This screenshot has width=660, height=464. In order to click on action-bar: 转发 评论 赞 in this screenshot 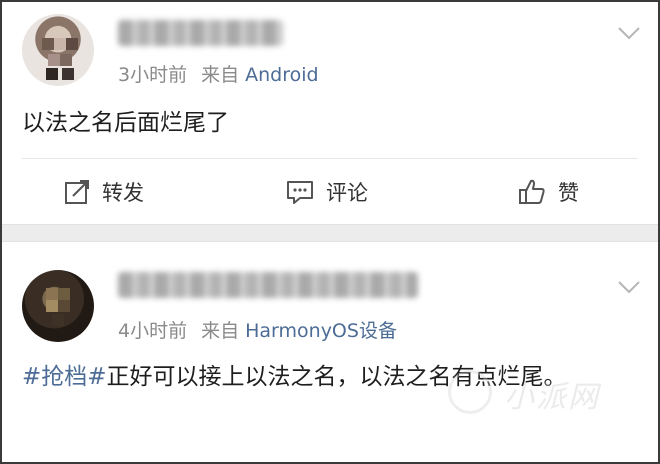, I will do `click(330, 192)`.